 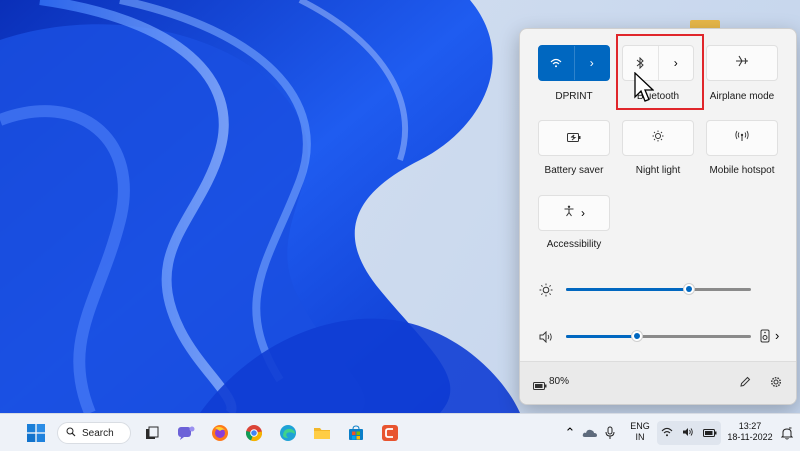 What do you see at coordinates (574, 170) in the screenshot?
I see `battery-saver-tile-label: Battery saver` at bounding box center [574, 170].